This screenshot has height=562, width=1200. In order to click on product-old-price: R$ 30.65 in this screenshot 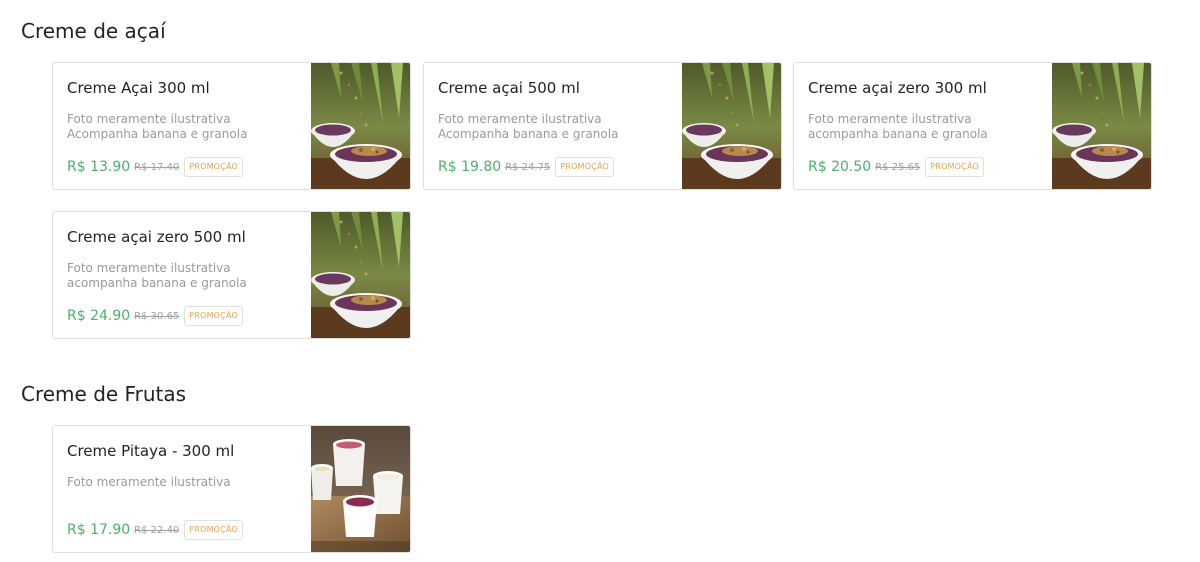, I will do `click(157, 316)`.